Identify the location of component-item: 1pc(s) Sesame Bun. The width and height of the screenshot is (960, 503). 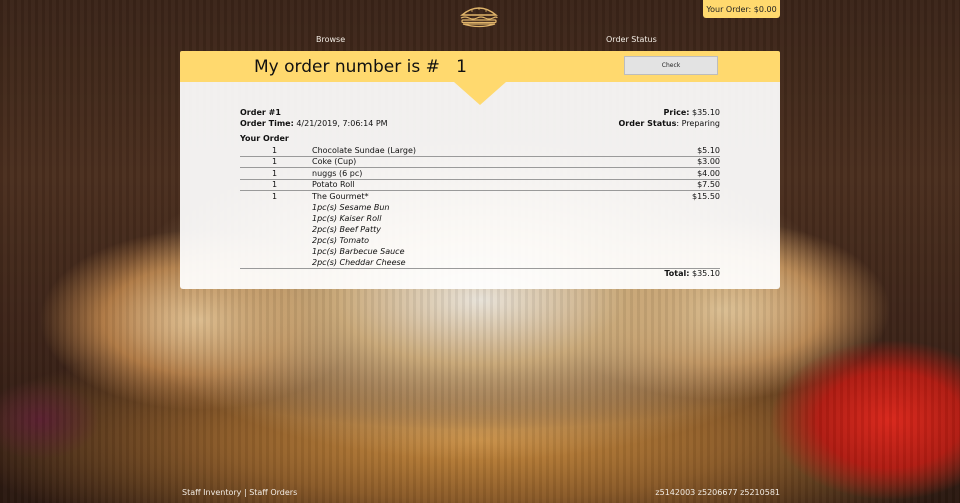
(351, 207).